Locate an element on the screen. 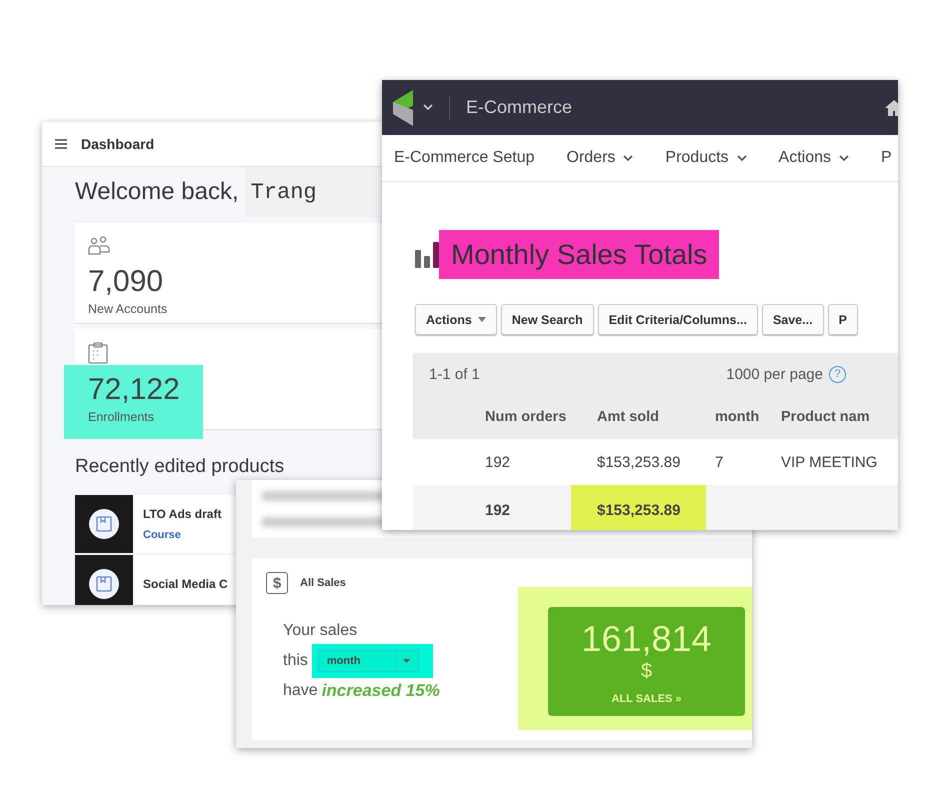 The image size is (940, 788). dollar-icon: $ is located at coordinates (277, 583).